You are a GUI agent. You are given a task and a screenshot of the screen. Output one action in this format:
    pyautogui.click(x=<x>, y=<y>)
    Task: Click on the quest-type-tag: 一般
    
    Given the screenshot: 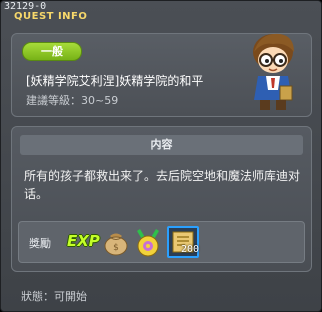 What is the action you would take?
    pyautogui.click(x=52, y=51)
    